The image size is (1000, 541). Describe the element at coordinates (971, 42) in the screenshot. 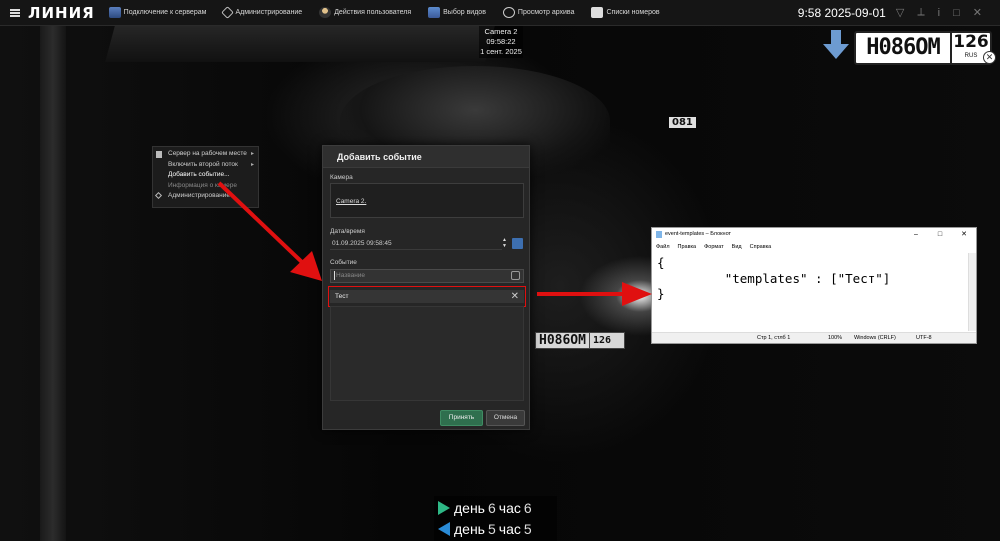

I see `recognized-plate-region: 126` at that location.